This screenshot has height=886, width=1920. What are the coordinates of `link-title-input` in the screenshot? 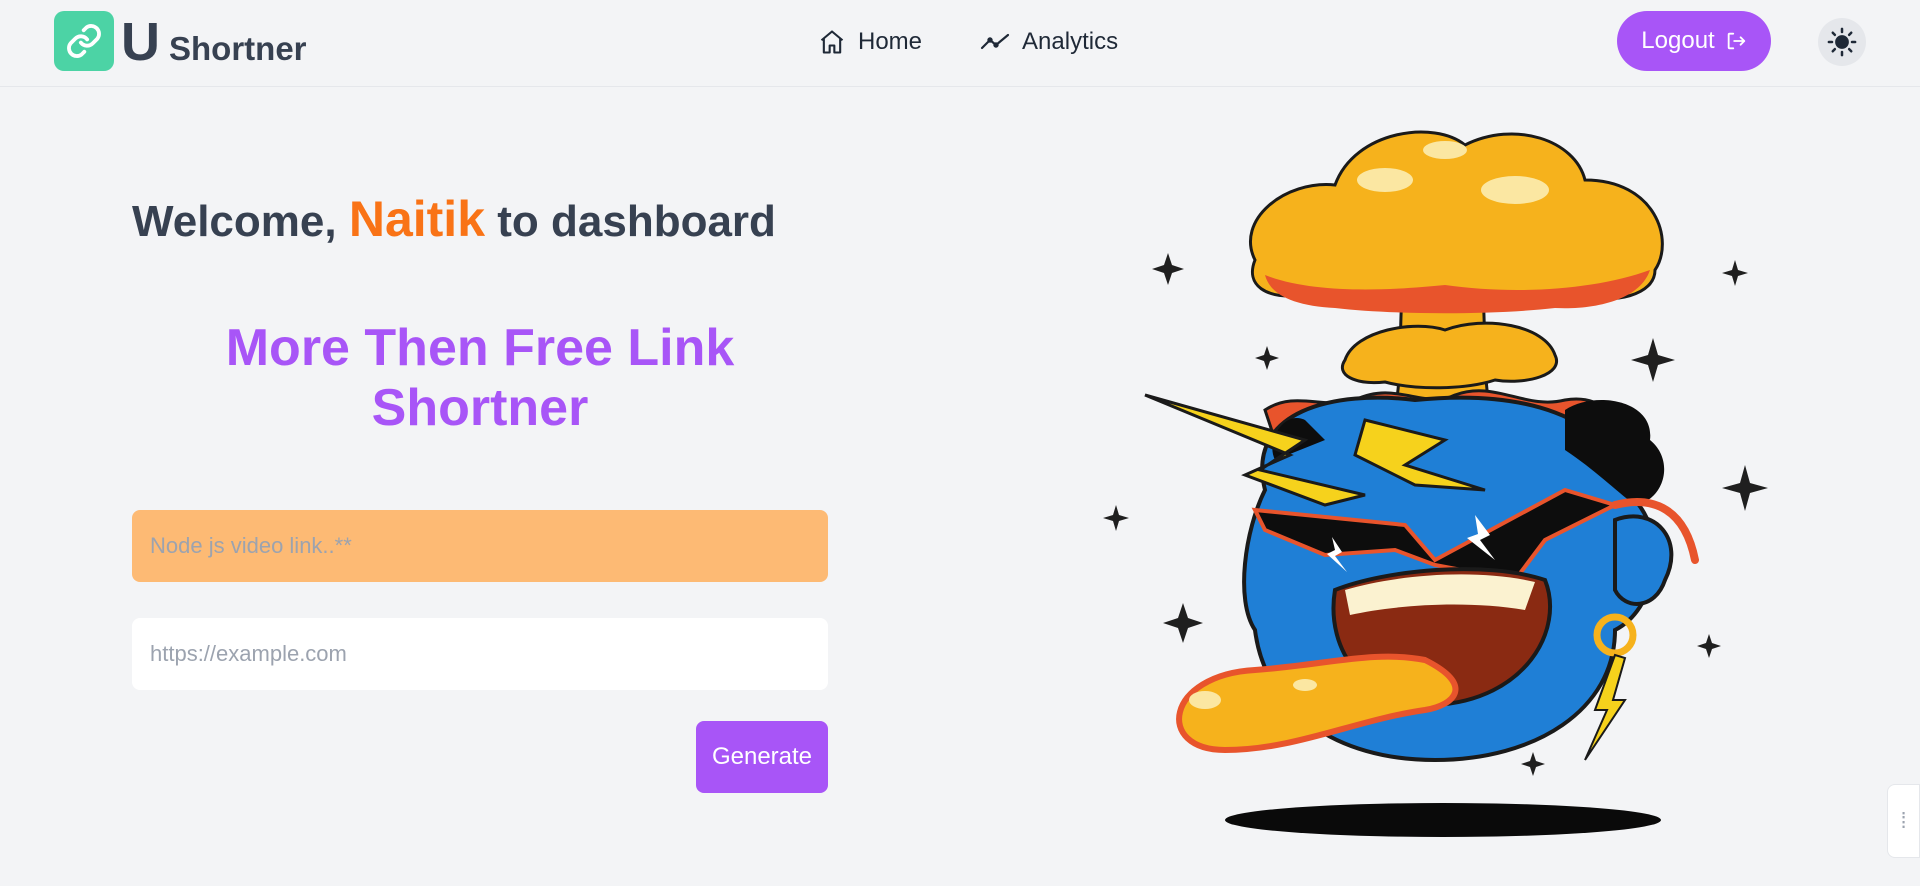 It's located at (480, 546).